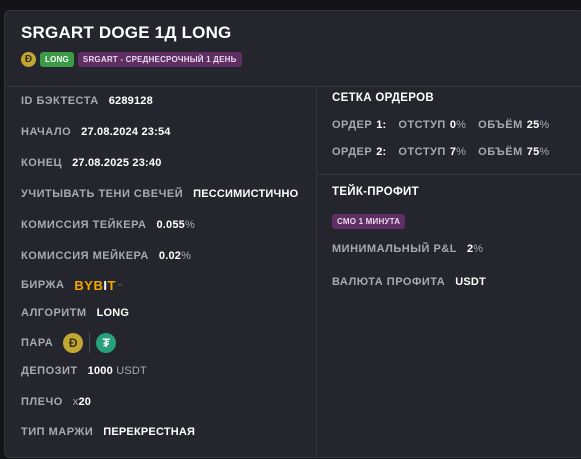  Describe the element at coordinates (500, 152) in the screenshot. I see `order-2-volume-label: ОБЪЁМ` at that location.